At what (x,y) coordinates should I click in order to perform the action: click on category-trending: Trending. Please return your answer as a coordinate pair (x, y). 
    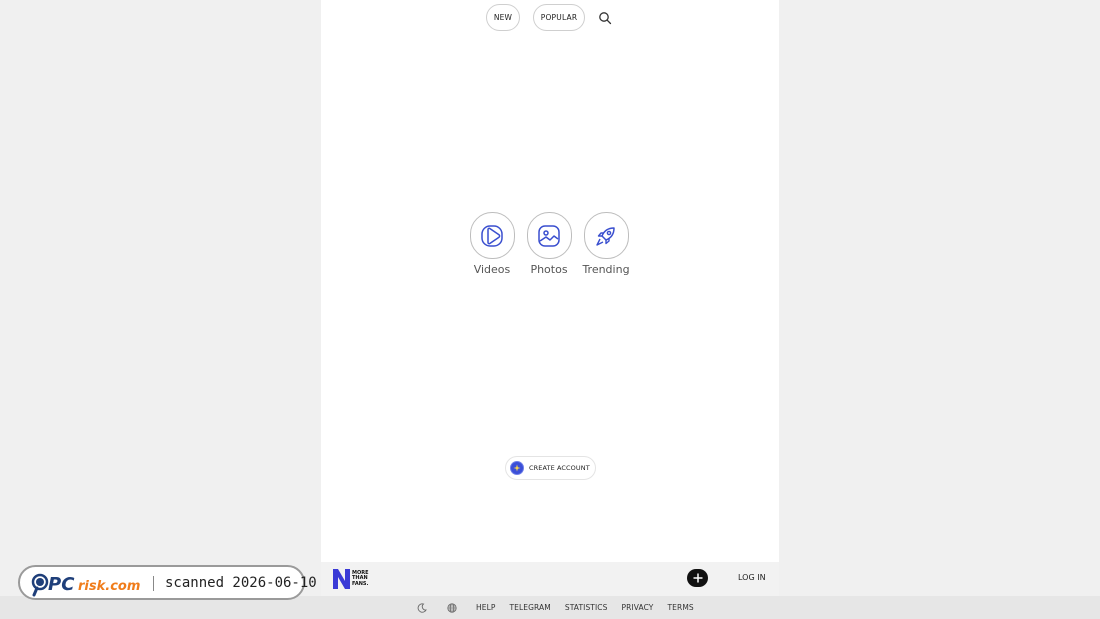
    Looking at the image, I should click on (606, 244).